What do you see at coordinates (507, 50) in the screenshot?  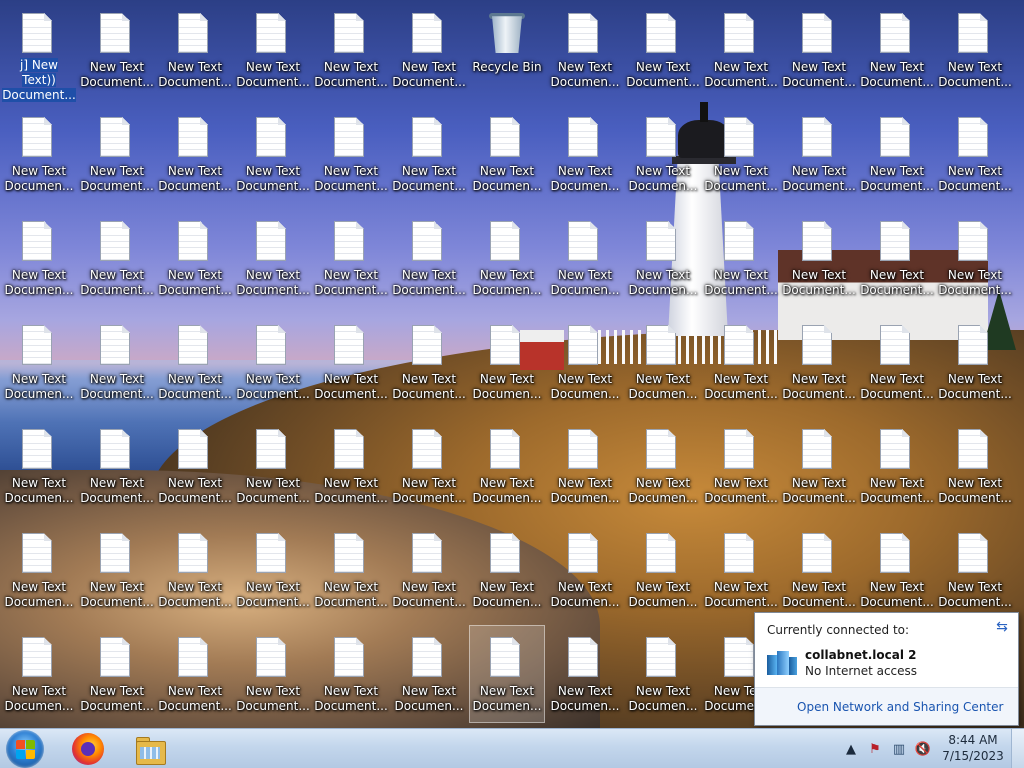 I see `recycle-bin-icon: Recycle Bin` at bounding box center [507, 50].